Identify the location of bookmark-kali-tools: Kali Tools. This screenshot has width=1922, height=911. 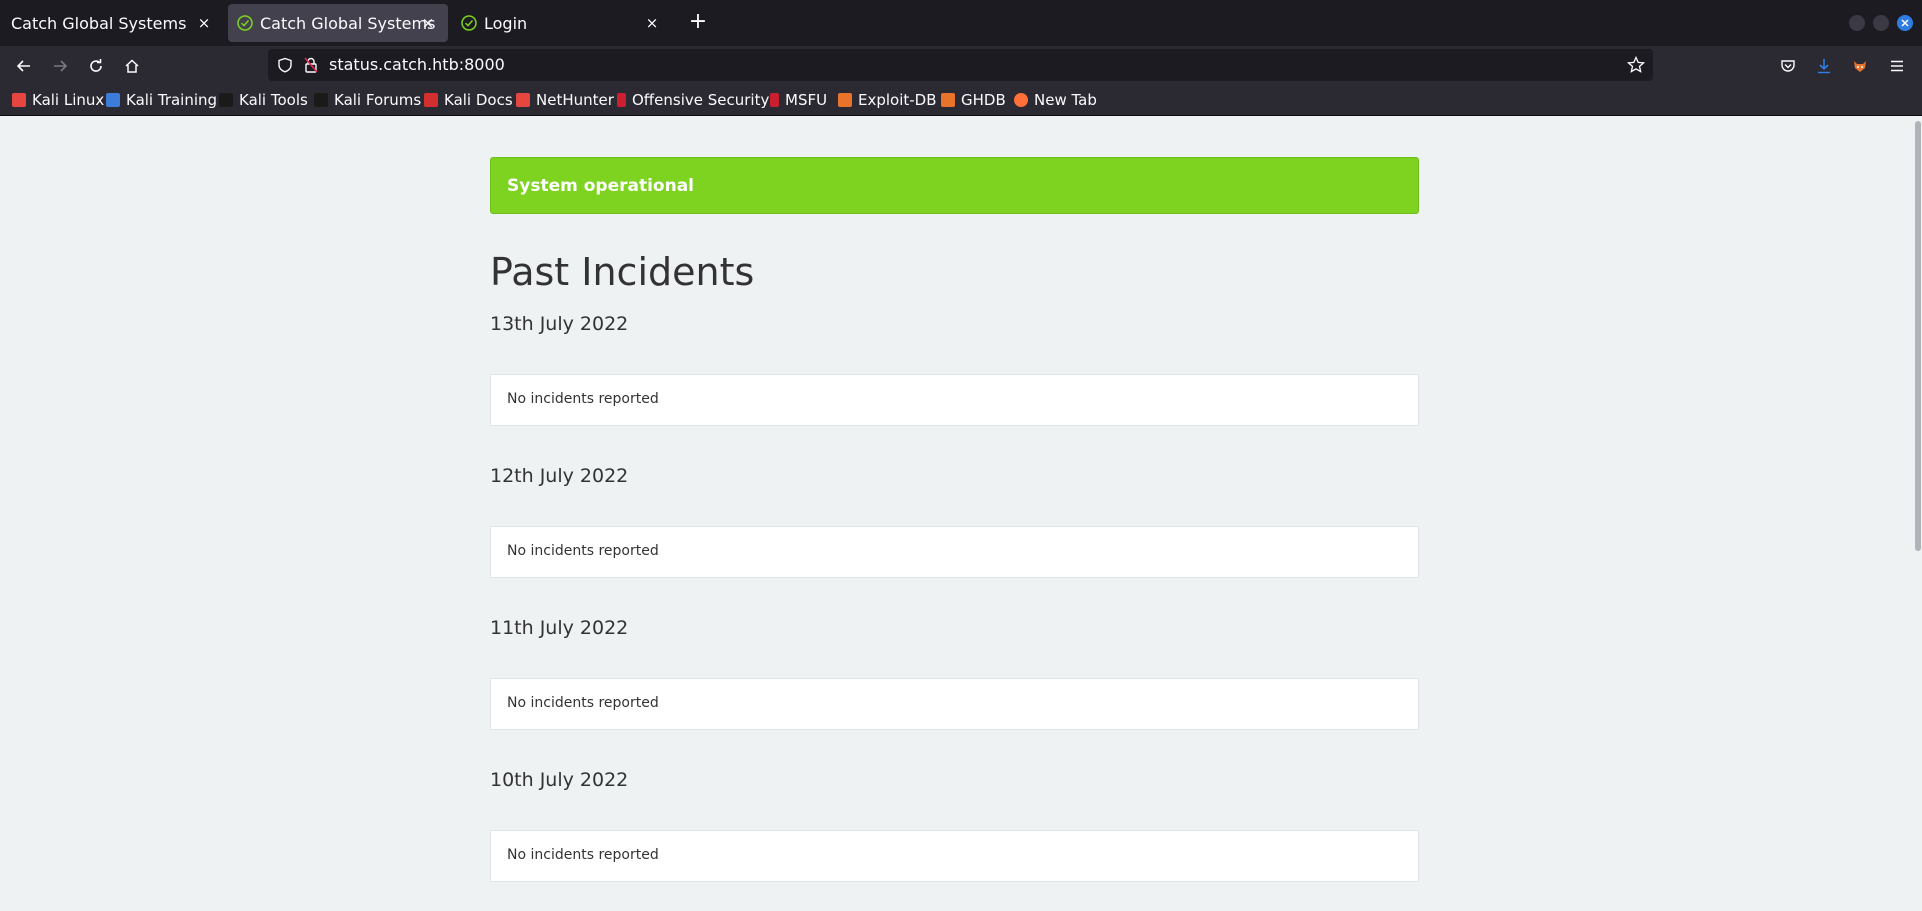
(263, 100).